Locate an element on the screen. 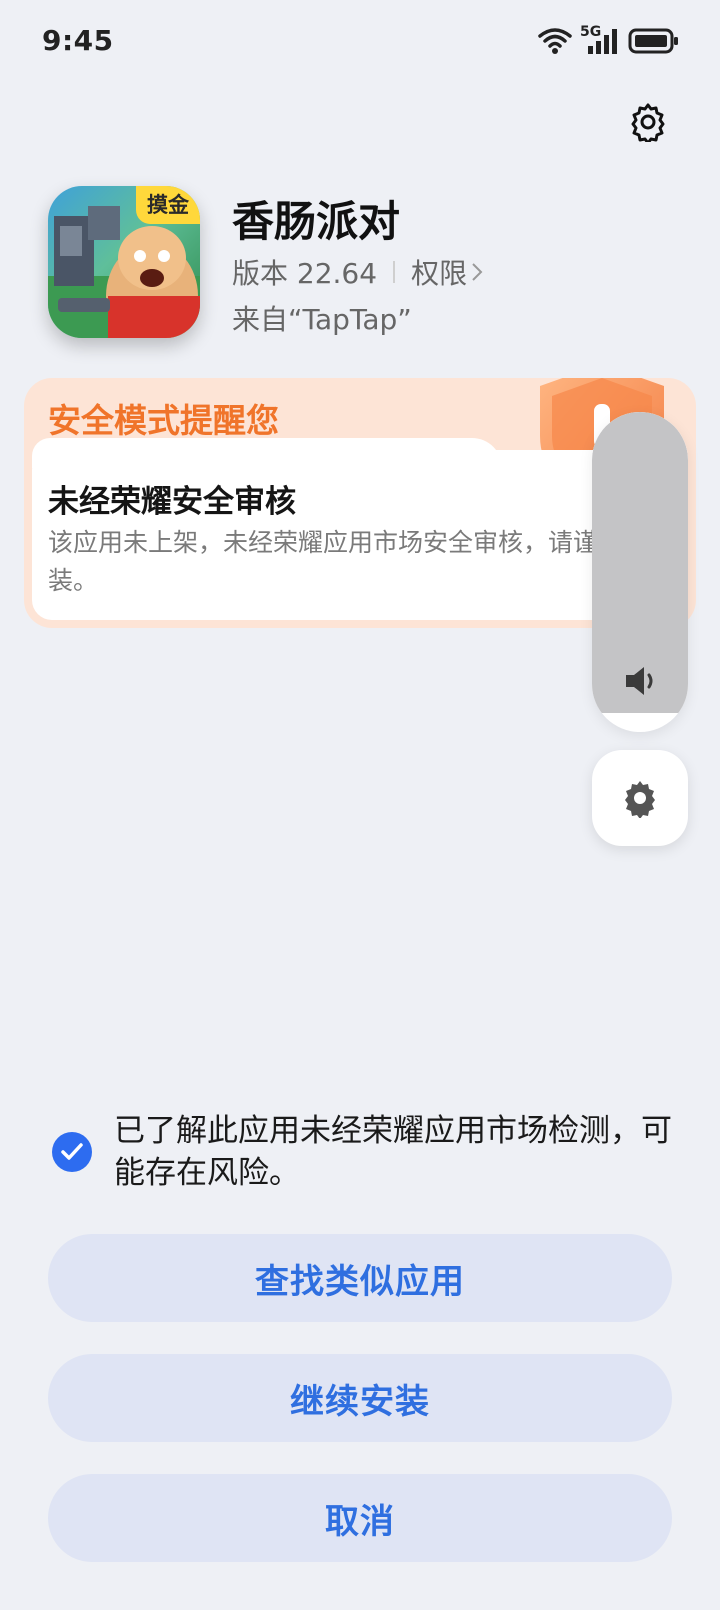  warning-title: 安全模式提醒您 is located at coordinates (163, 420).